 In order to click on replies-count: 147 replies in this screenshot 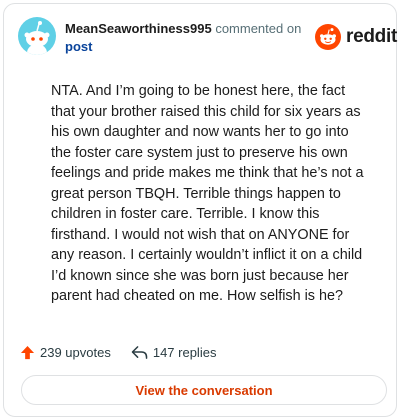, I will do `click(184, 352)`.